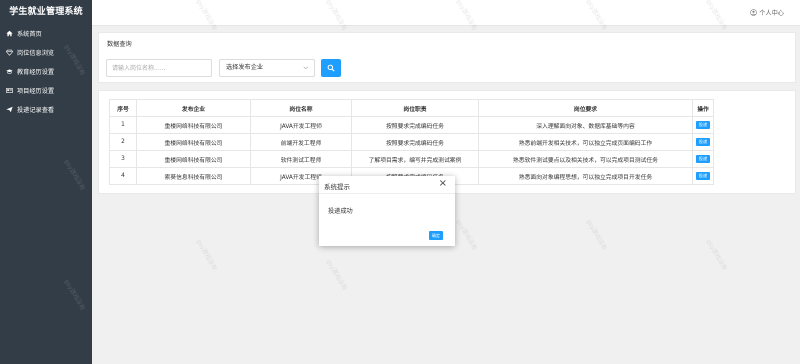 The width and height of the screenshot is (800, 364). Describe the element at coordinates (387, 211) in the screenshot. I see `system-prompt-dialog: 系统提示 × 投递成功 确定` at that location.